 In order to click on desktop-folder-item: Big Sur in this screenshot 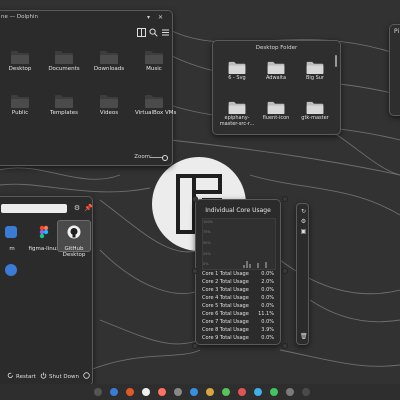, I will do `click(315, 70)`.